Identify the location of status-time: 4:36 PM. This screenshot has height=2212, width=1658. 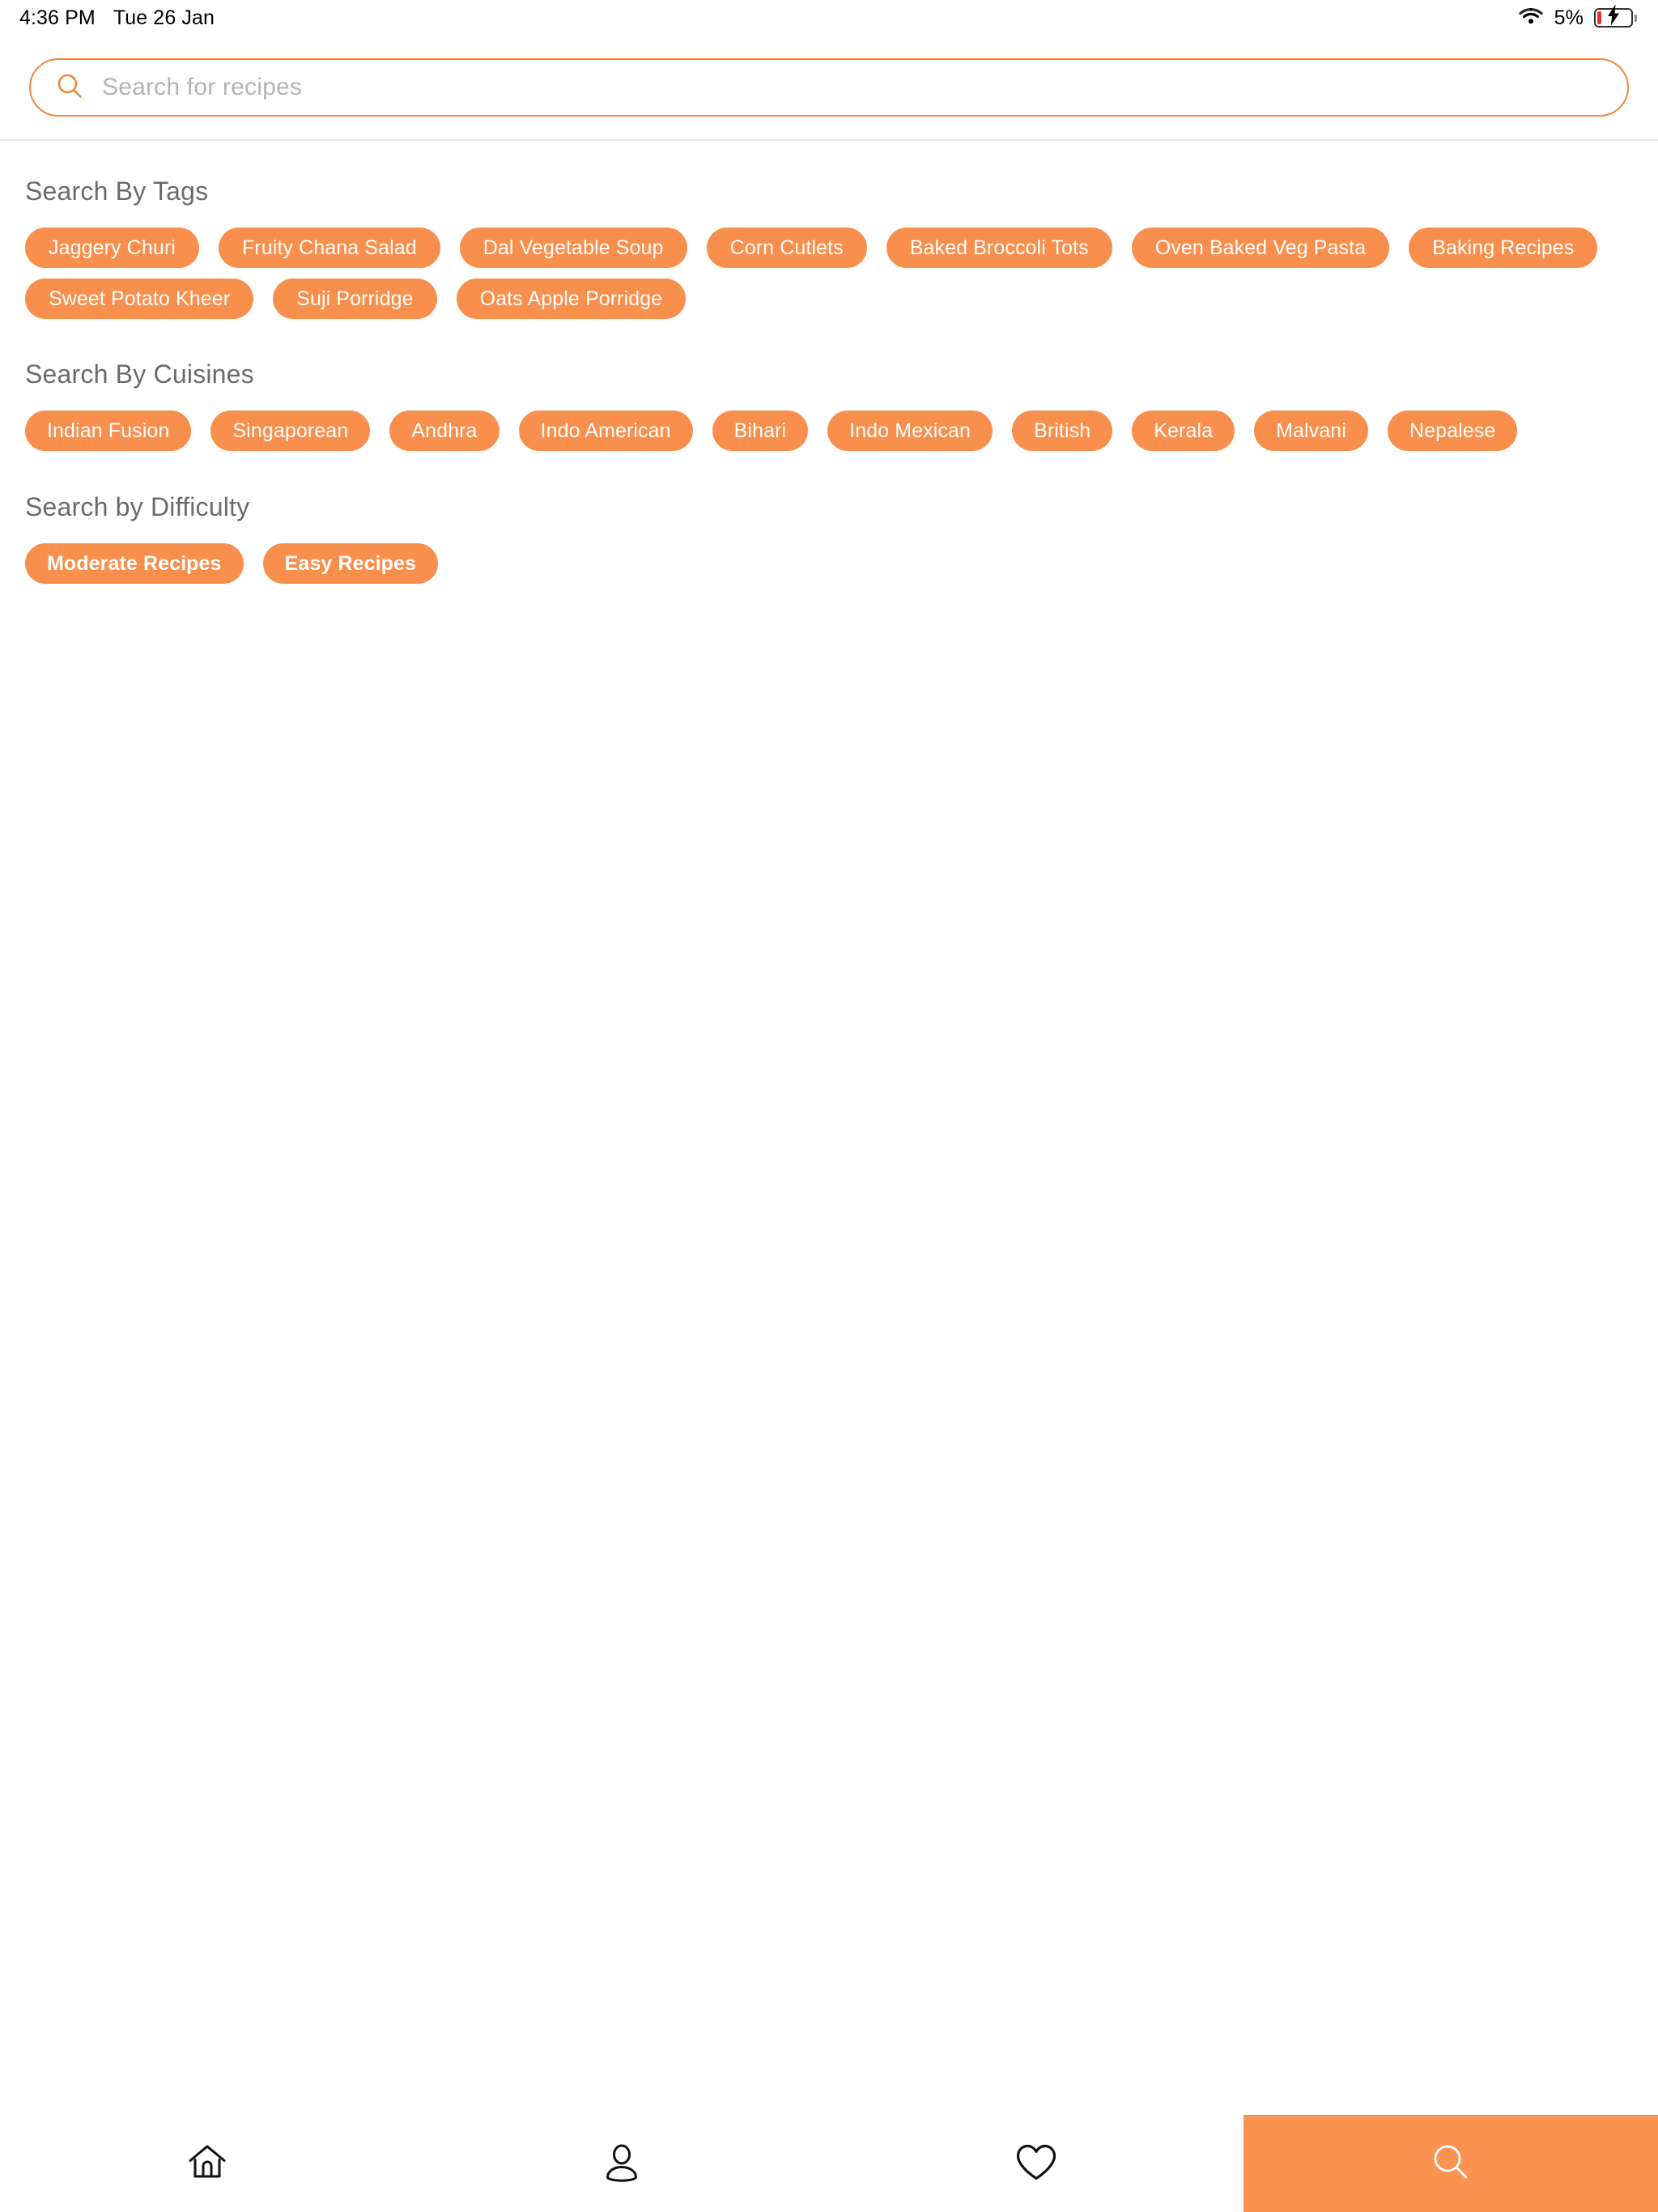
(57, 18).